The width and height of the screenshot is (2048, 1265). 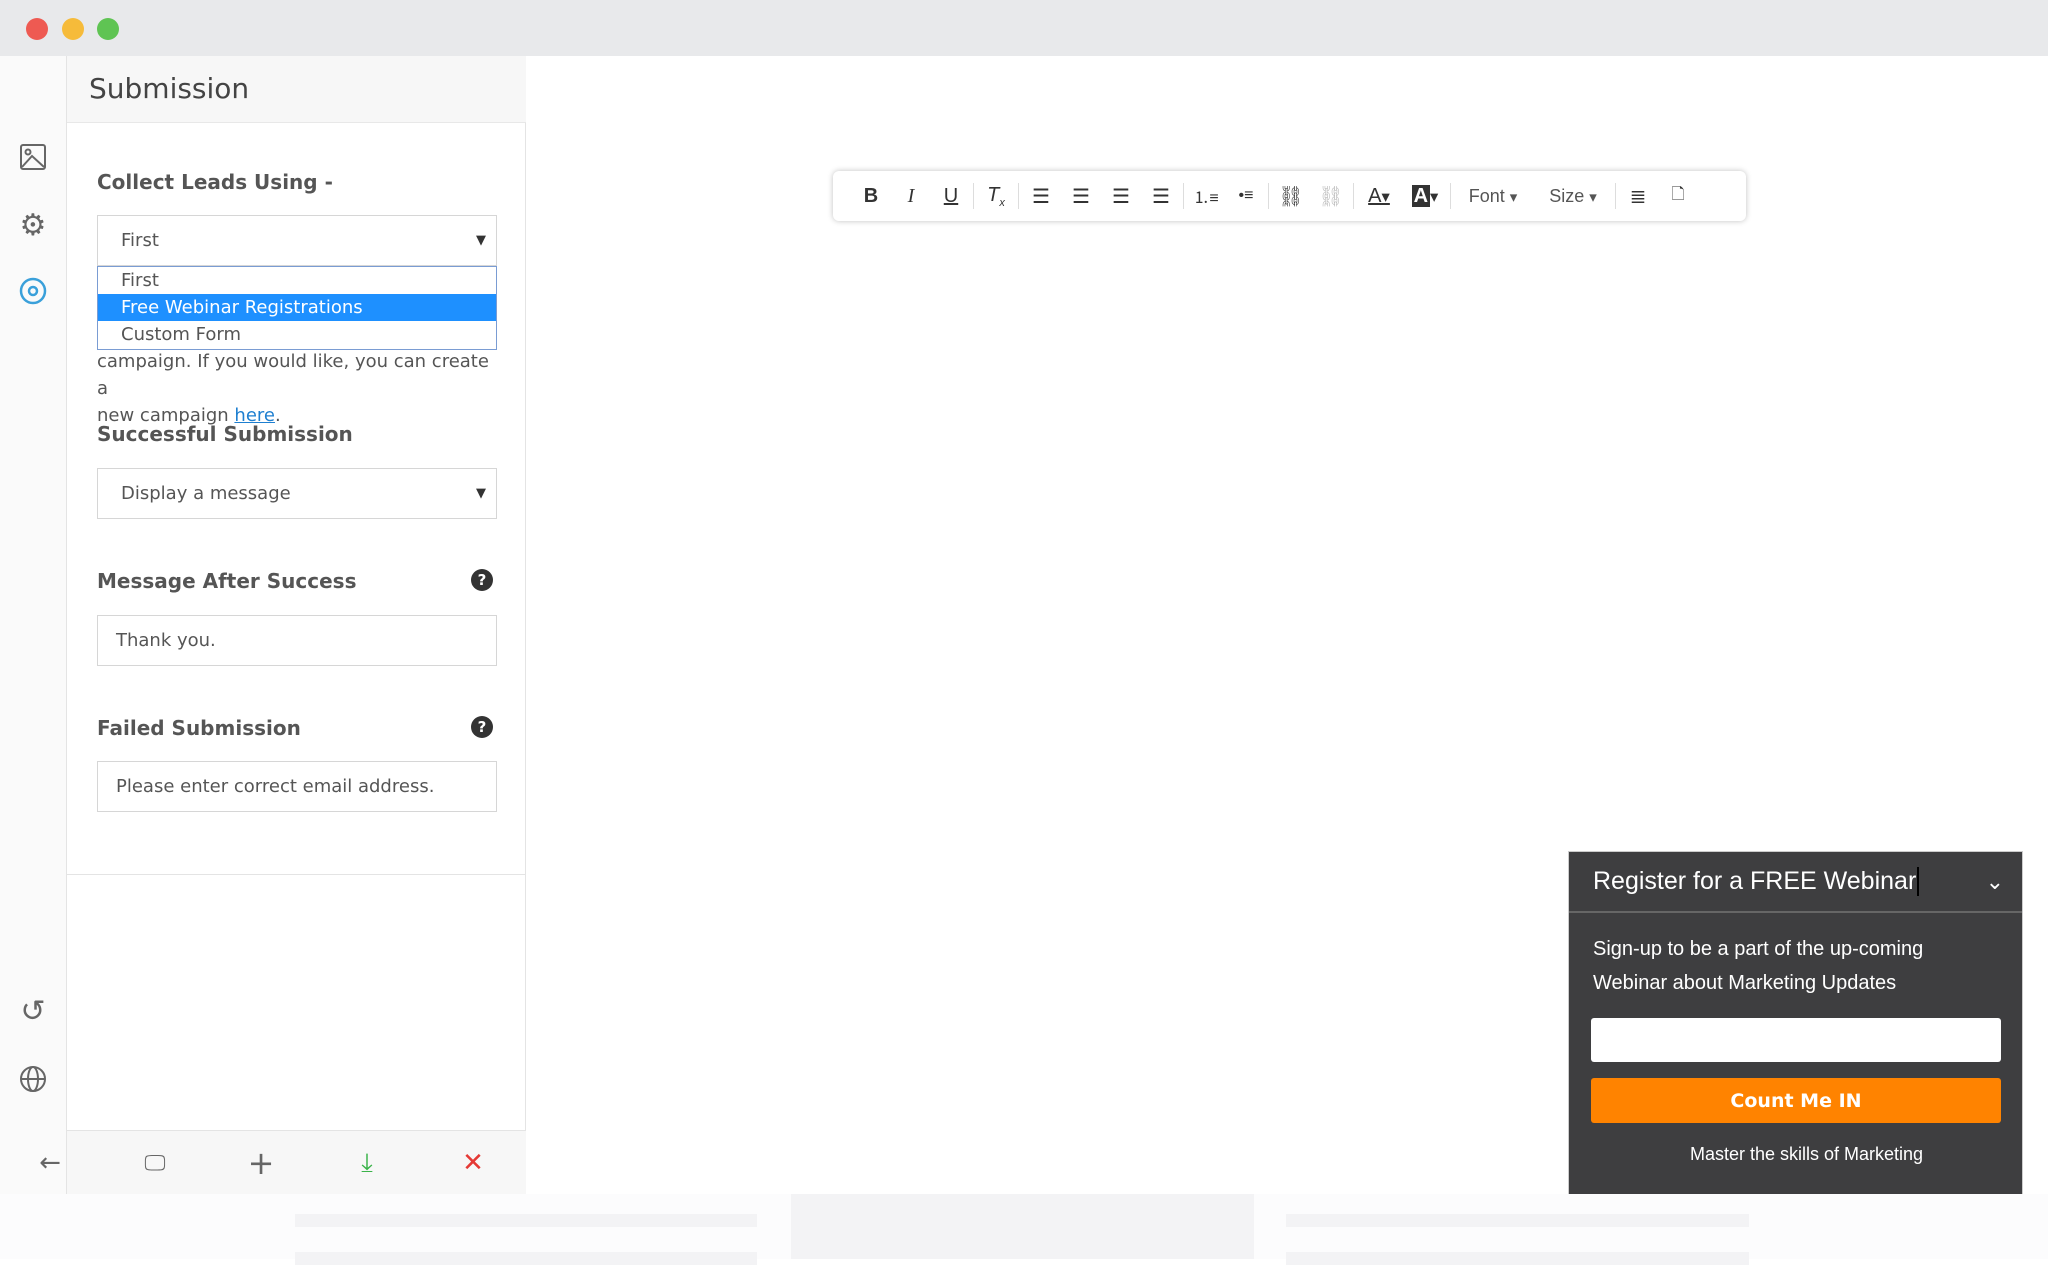 What do you see at coordinates (199, 728) in the screenshot?
I see `failed-submission-label: Failed Submission` at bounding box center [199, 728].